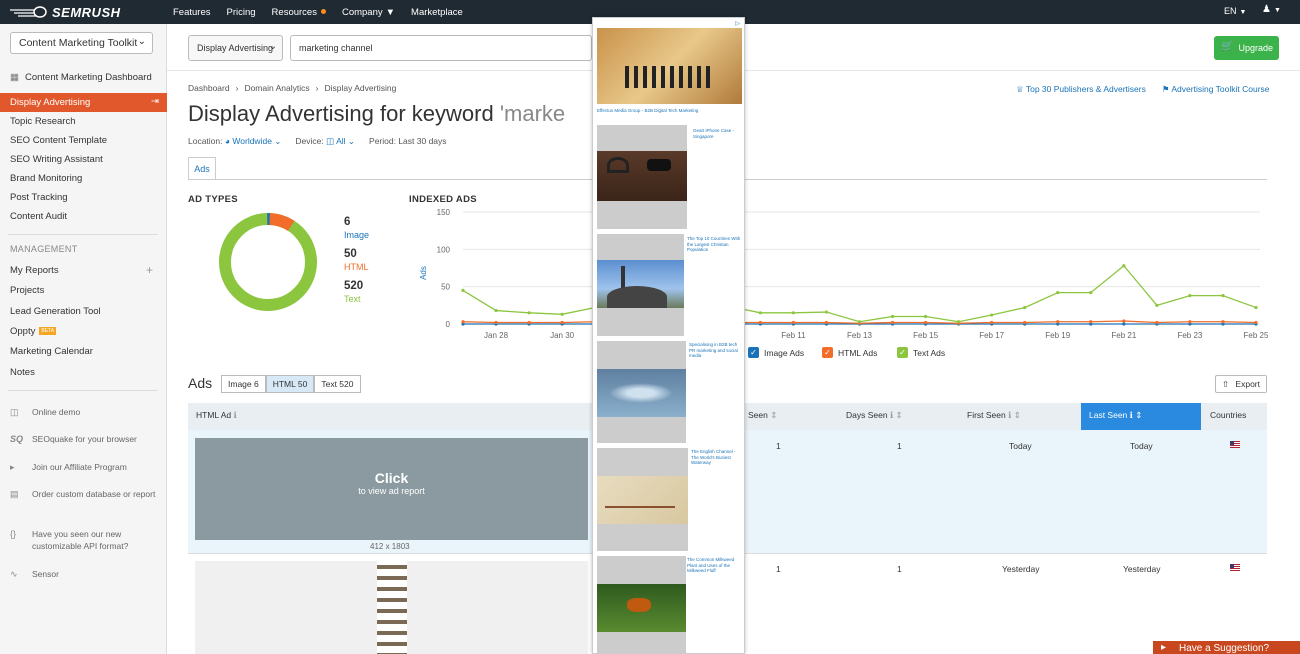  I want to click on devices-icon: ◫, so click(330, 141).